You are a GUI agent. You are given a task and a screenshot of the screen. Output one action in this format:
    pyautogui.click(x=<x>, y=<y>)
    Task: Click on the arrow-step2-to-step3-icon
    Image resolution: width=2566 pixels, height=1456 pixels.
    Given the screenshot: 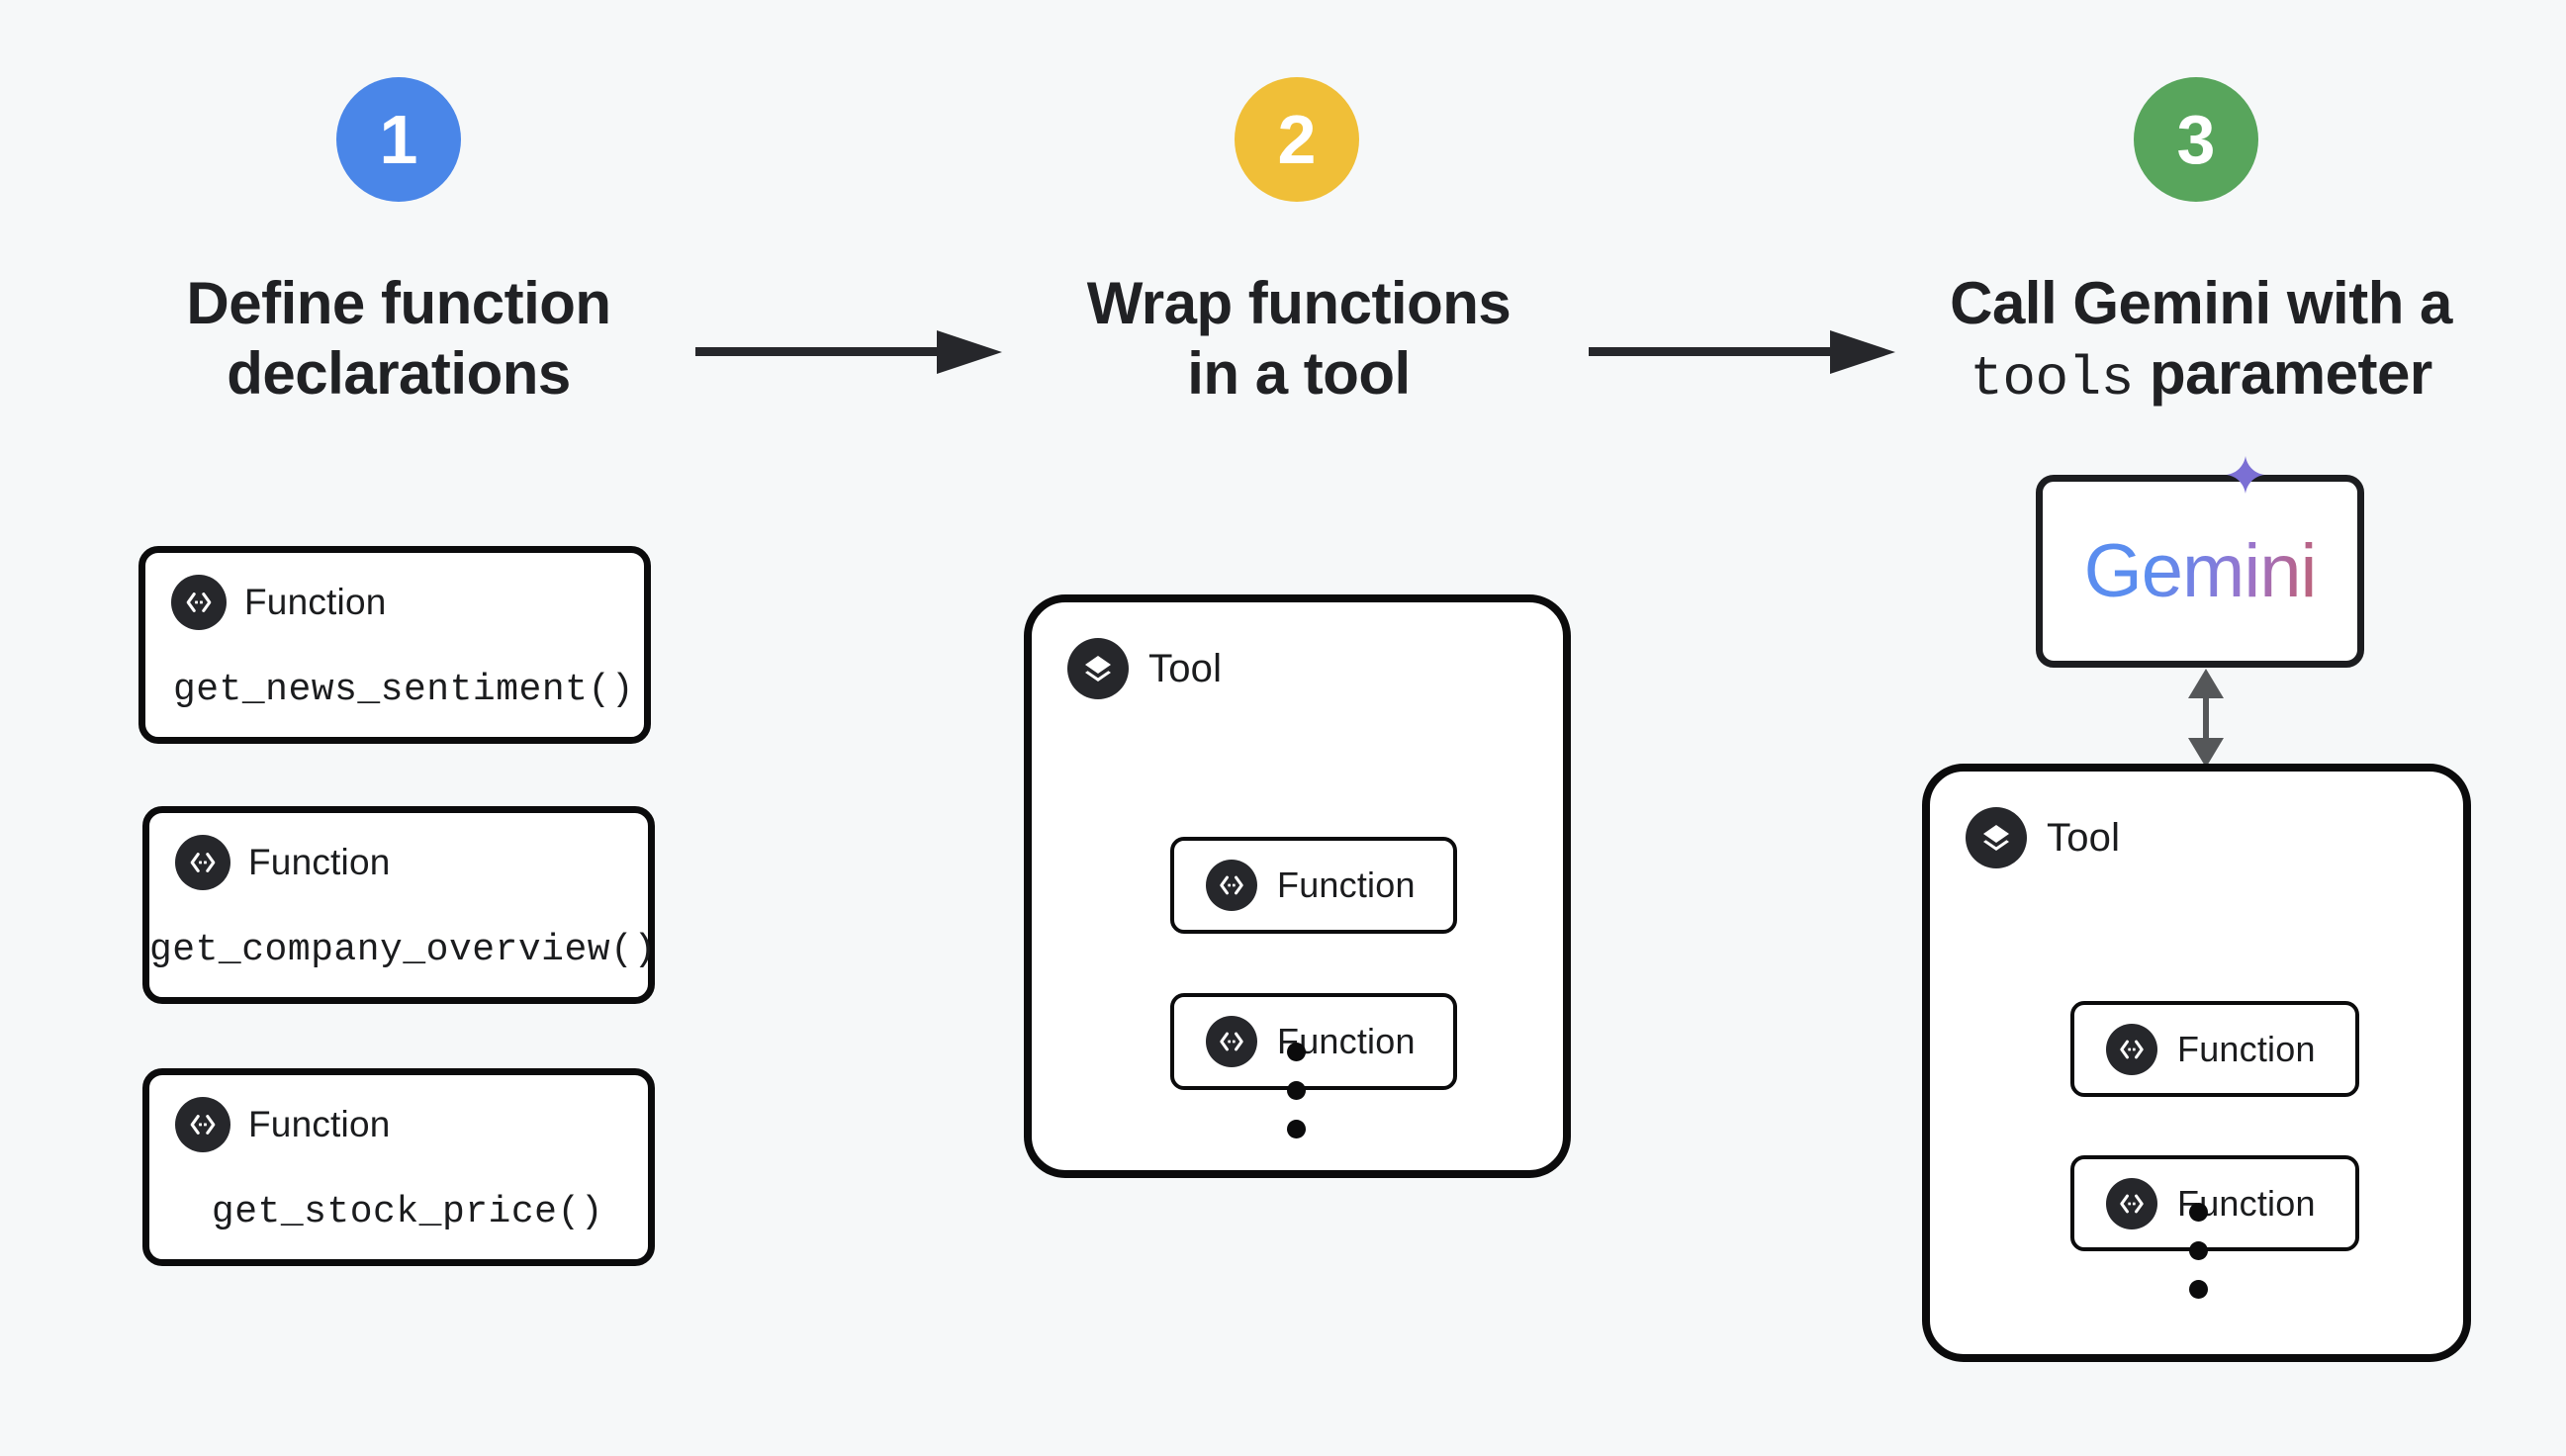 What is the action you would take?
    pyautogui.click(x=1742, y=352)
    